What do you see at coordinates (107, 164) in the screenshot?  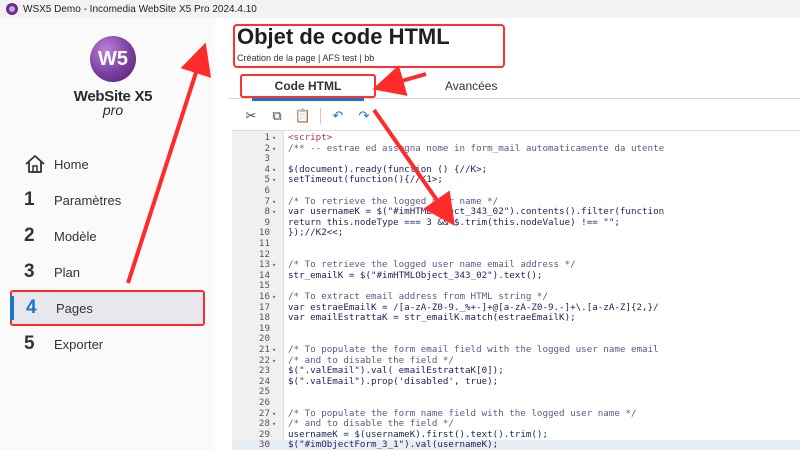 I see `nav-item-home: Home` at bounding box center [107, 164].